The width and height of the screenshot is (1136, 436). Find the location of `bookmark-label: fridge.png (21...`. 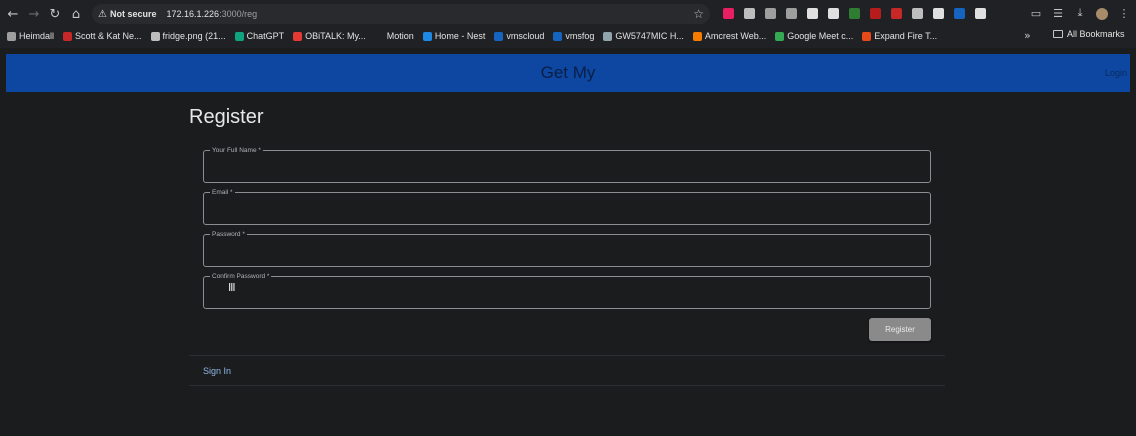

bookmark-label: fridge.png (21... is located at coordinates (194, 36).